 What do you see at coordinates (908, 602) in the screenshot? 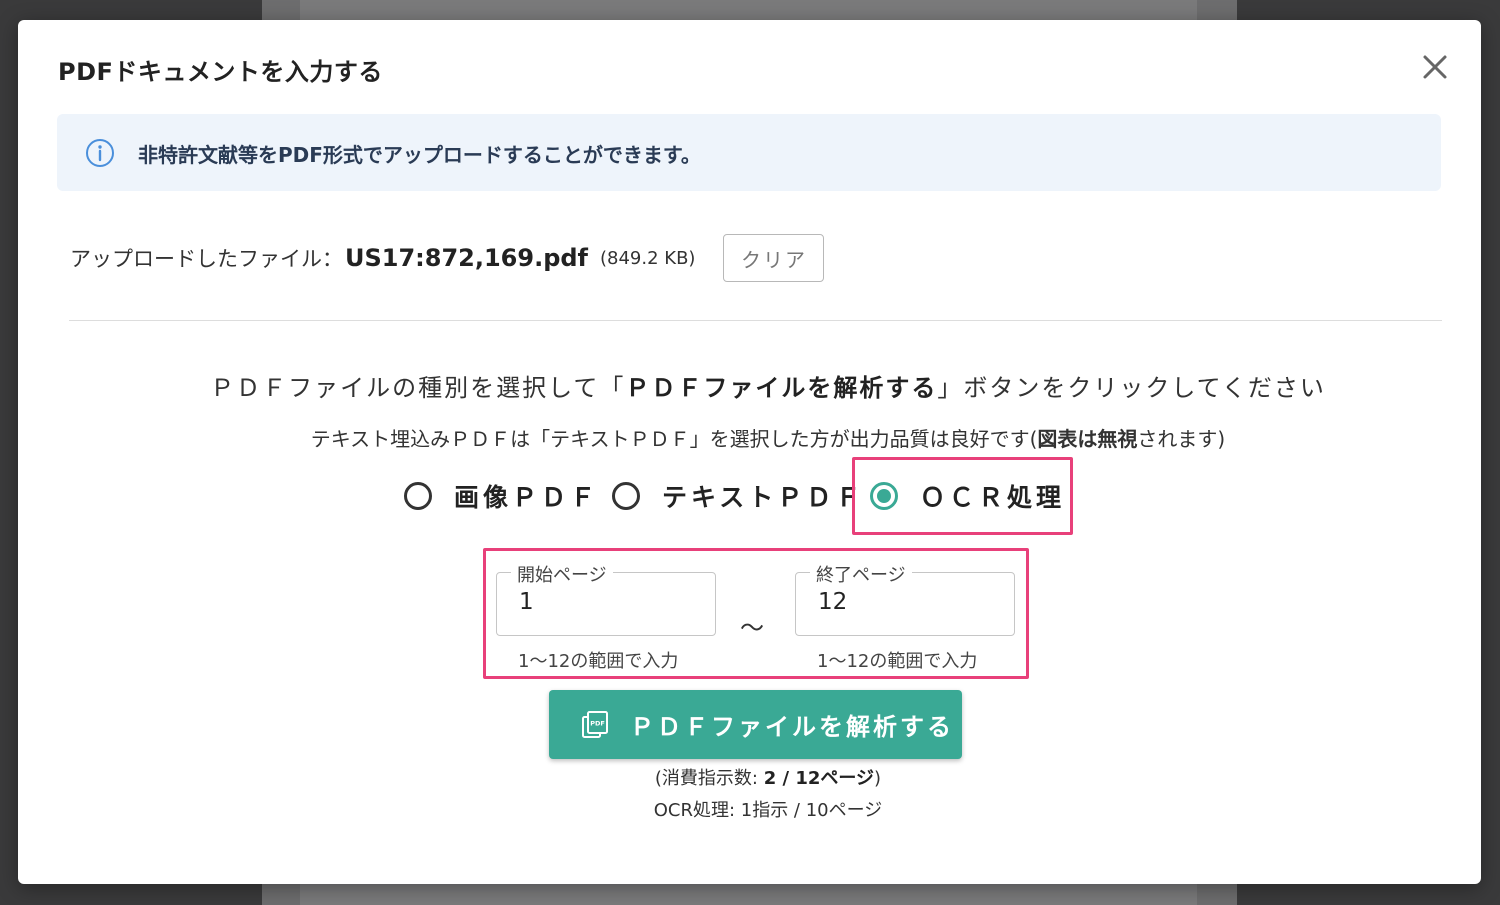
I see `end-page-input` at bounding box center [908, 602].